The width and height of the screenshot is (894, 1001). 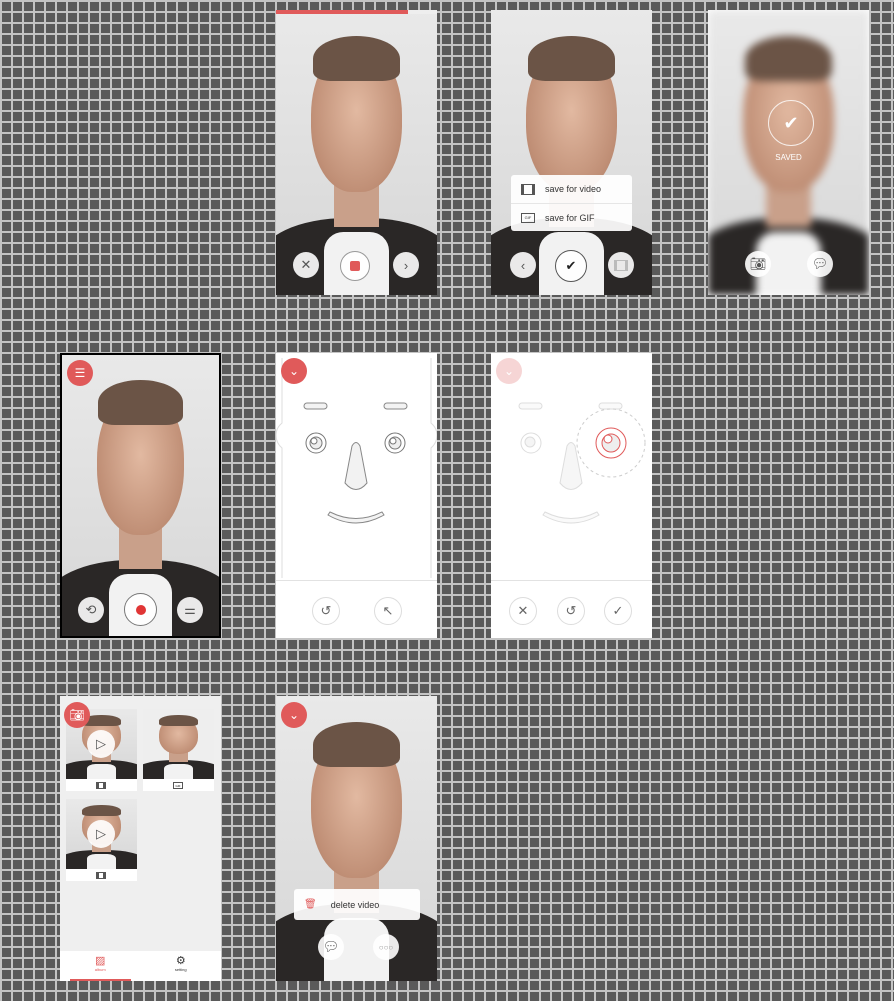 What do you see at coordinates (571, 495) in the screenshot?
I see `face-editor-eye-screen: ⌄ ✕ ↺ ✓` at bounding box center [571, 495].